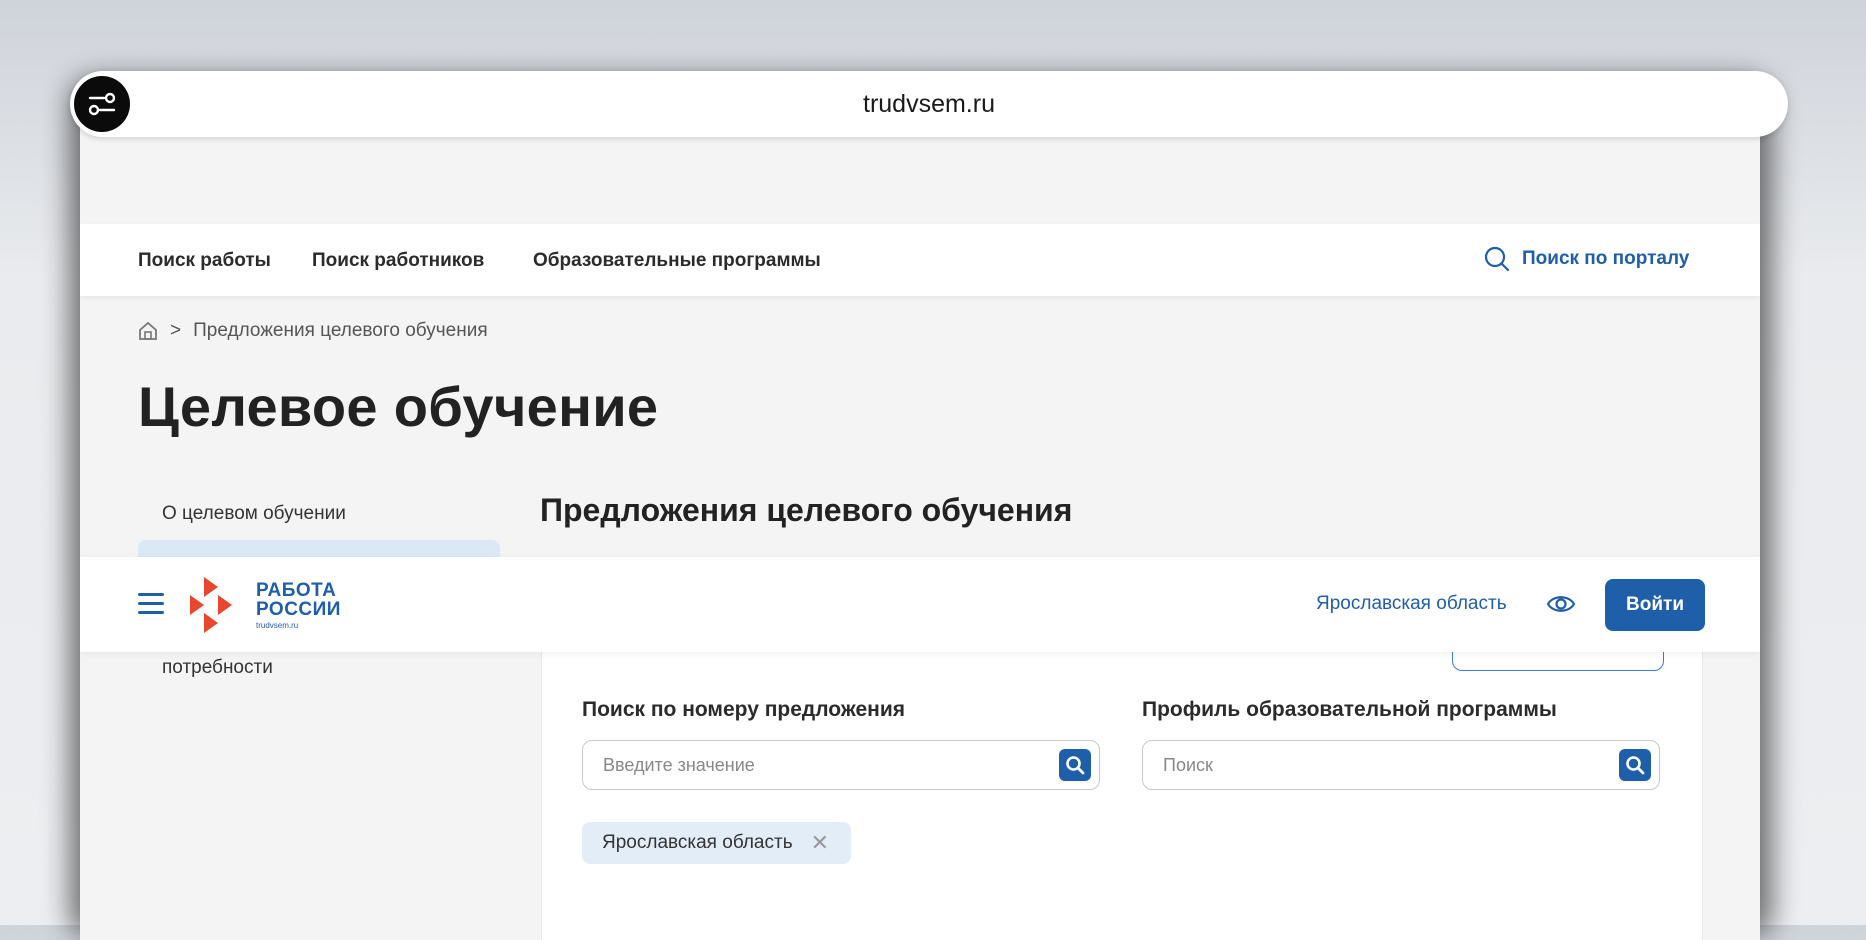 The image size is (1866, 940). I want to click on logo-domain: trudvsem.ru, so click(277, 625).